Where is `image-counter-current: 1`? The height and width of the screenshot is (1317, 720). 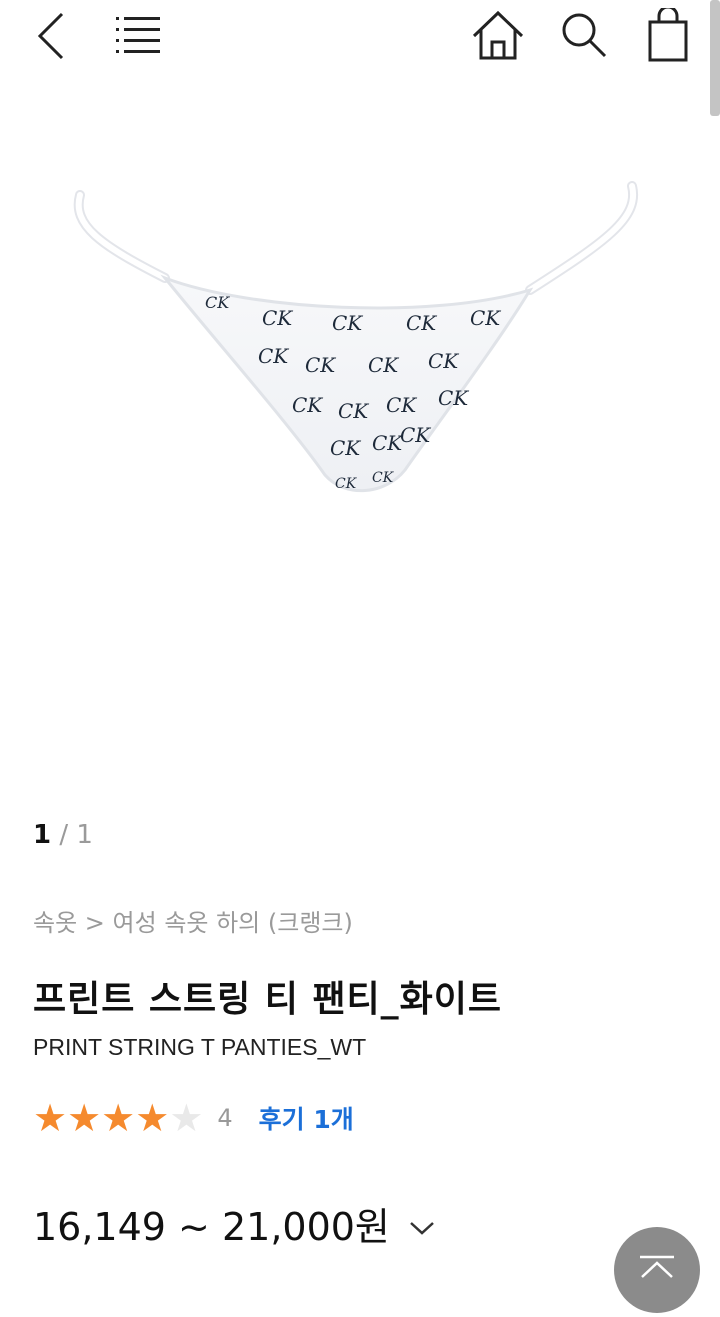 image-counter-current: 1 is located at coordinates (42, 835).